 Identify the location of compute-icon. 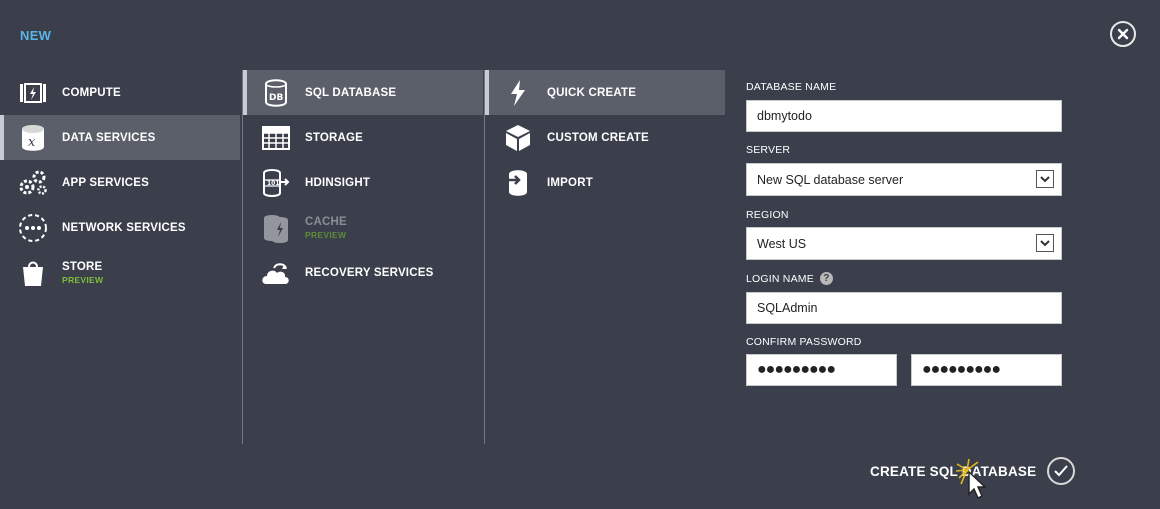
(33, 93).